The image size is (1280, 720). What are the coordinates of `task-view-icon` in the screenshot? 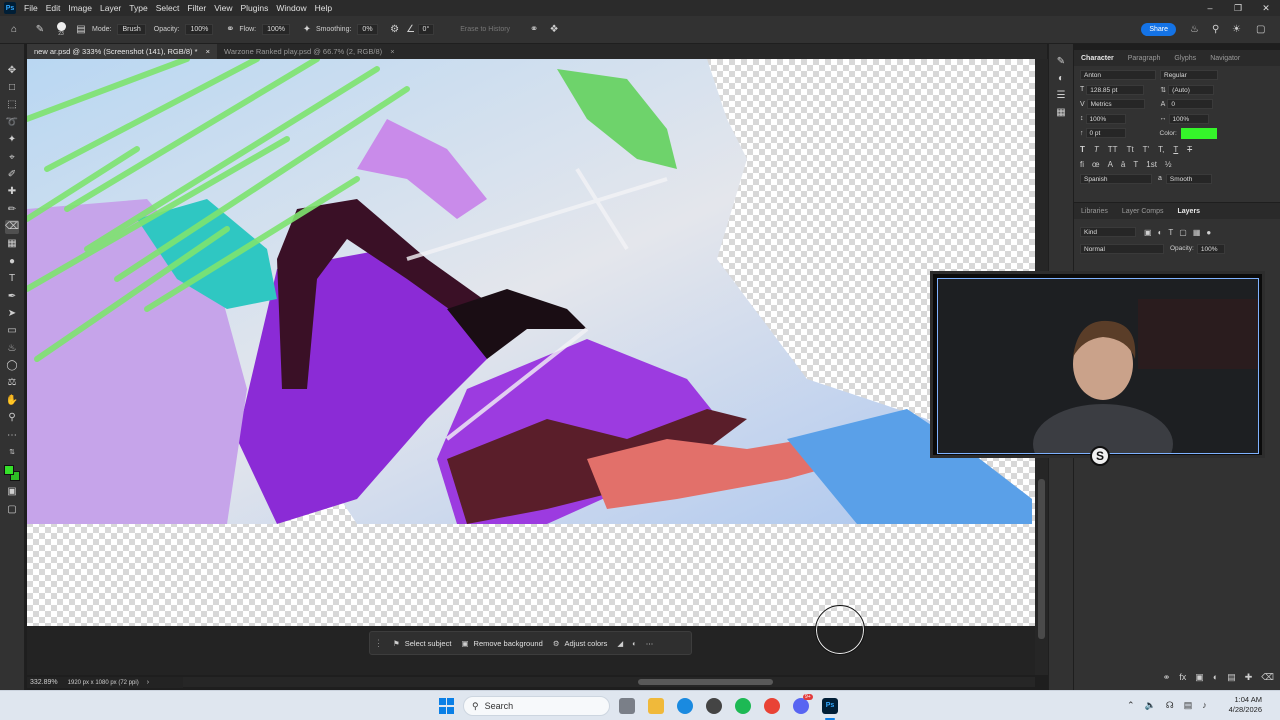 It's located at (627, 706).